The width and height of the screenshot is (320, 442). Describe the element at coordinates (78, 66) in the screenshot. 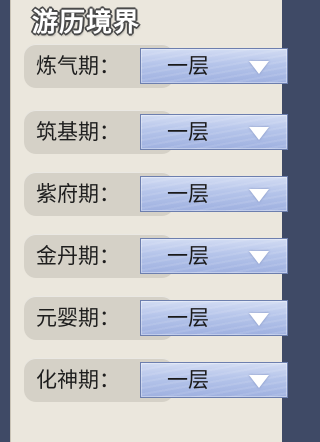

I see `realm-label: 炼气期：` at that location.